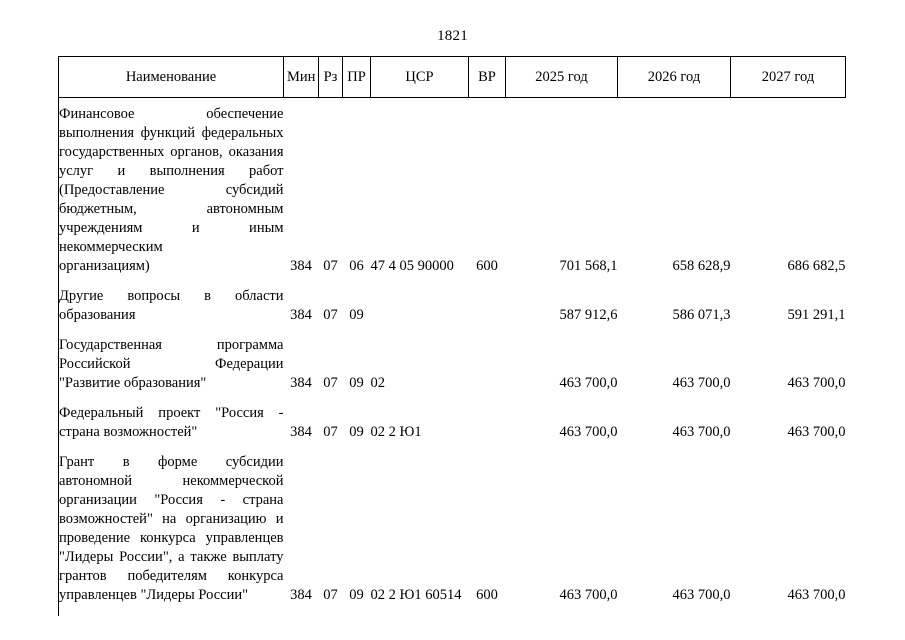 This screenshot has height=640, width=905. Describe the element at coordinates (301, 77) in the screenshot. I see `column-header-min: Мин` at that location.